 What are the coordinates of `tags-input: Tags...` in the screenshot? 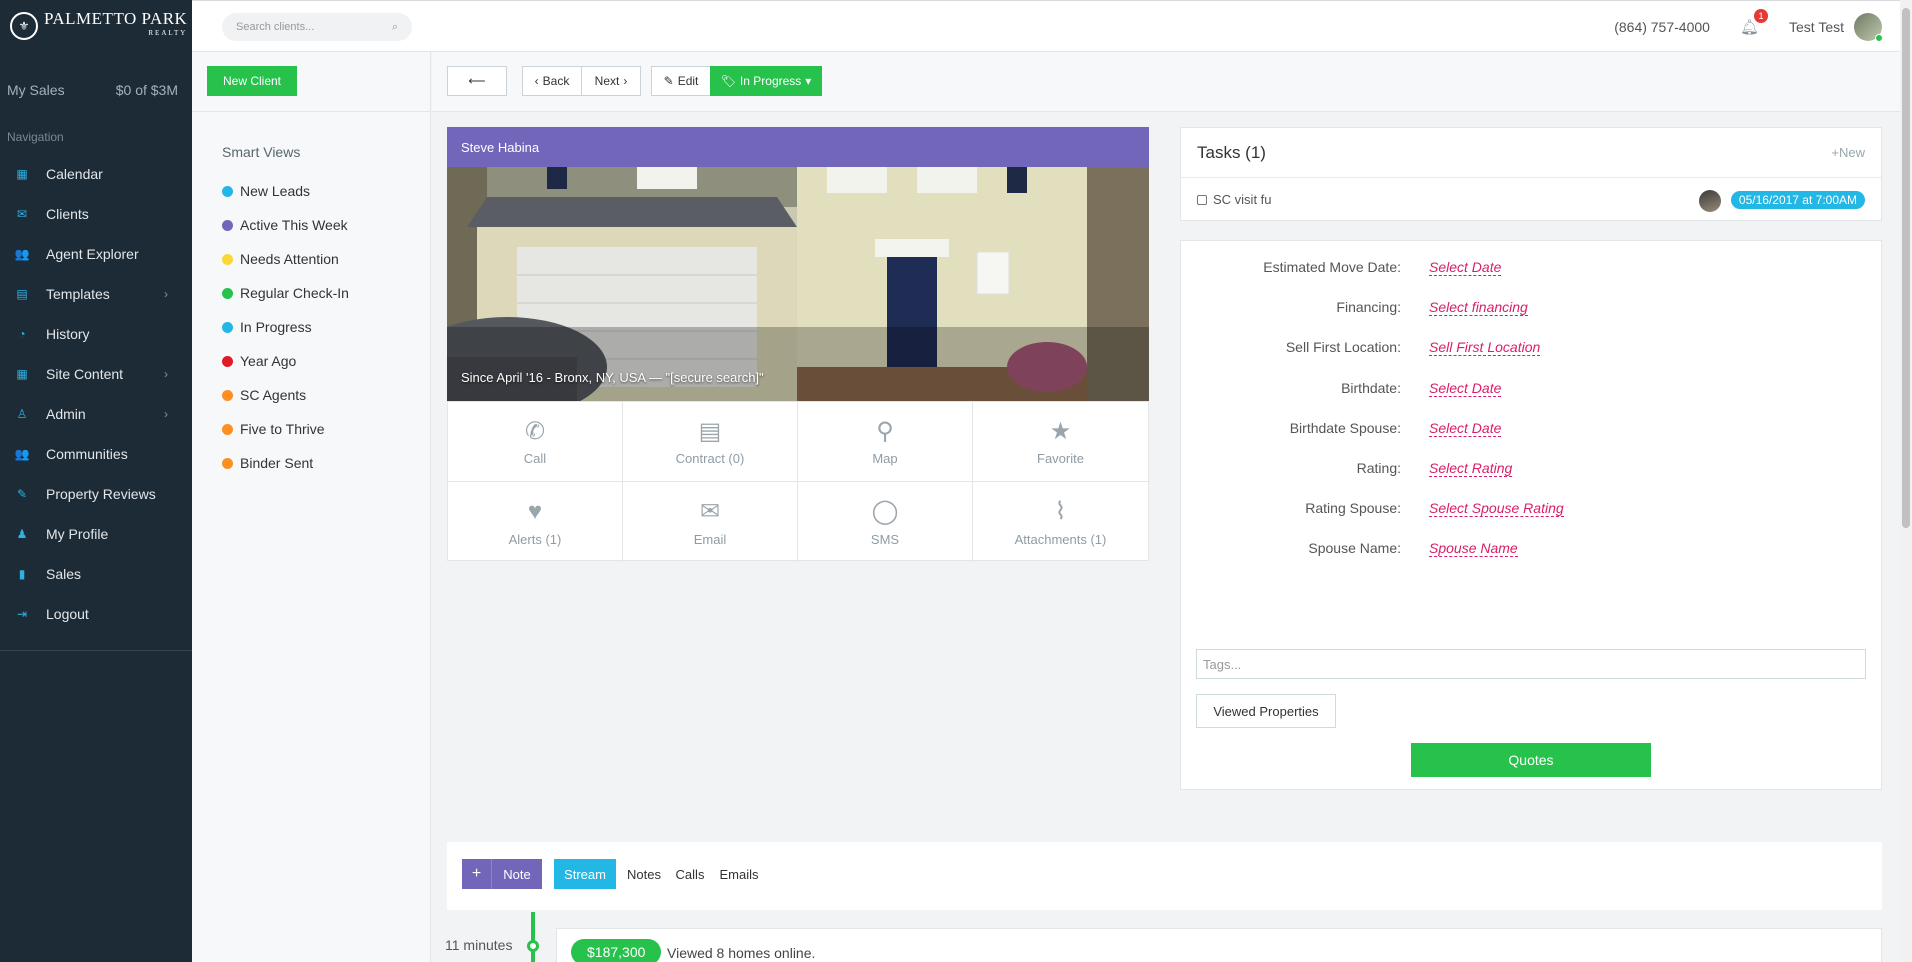 It's located at (1531, 664).